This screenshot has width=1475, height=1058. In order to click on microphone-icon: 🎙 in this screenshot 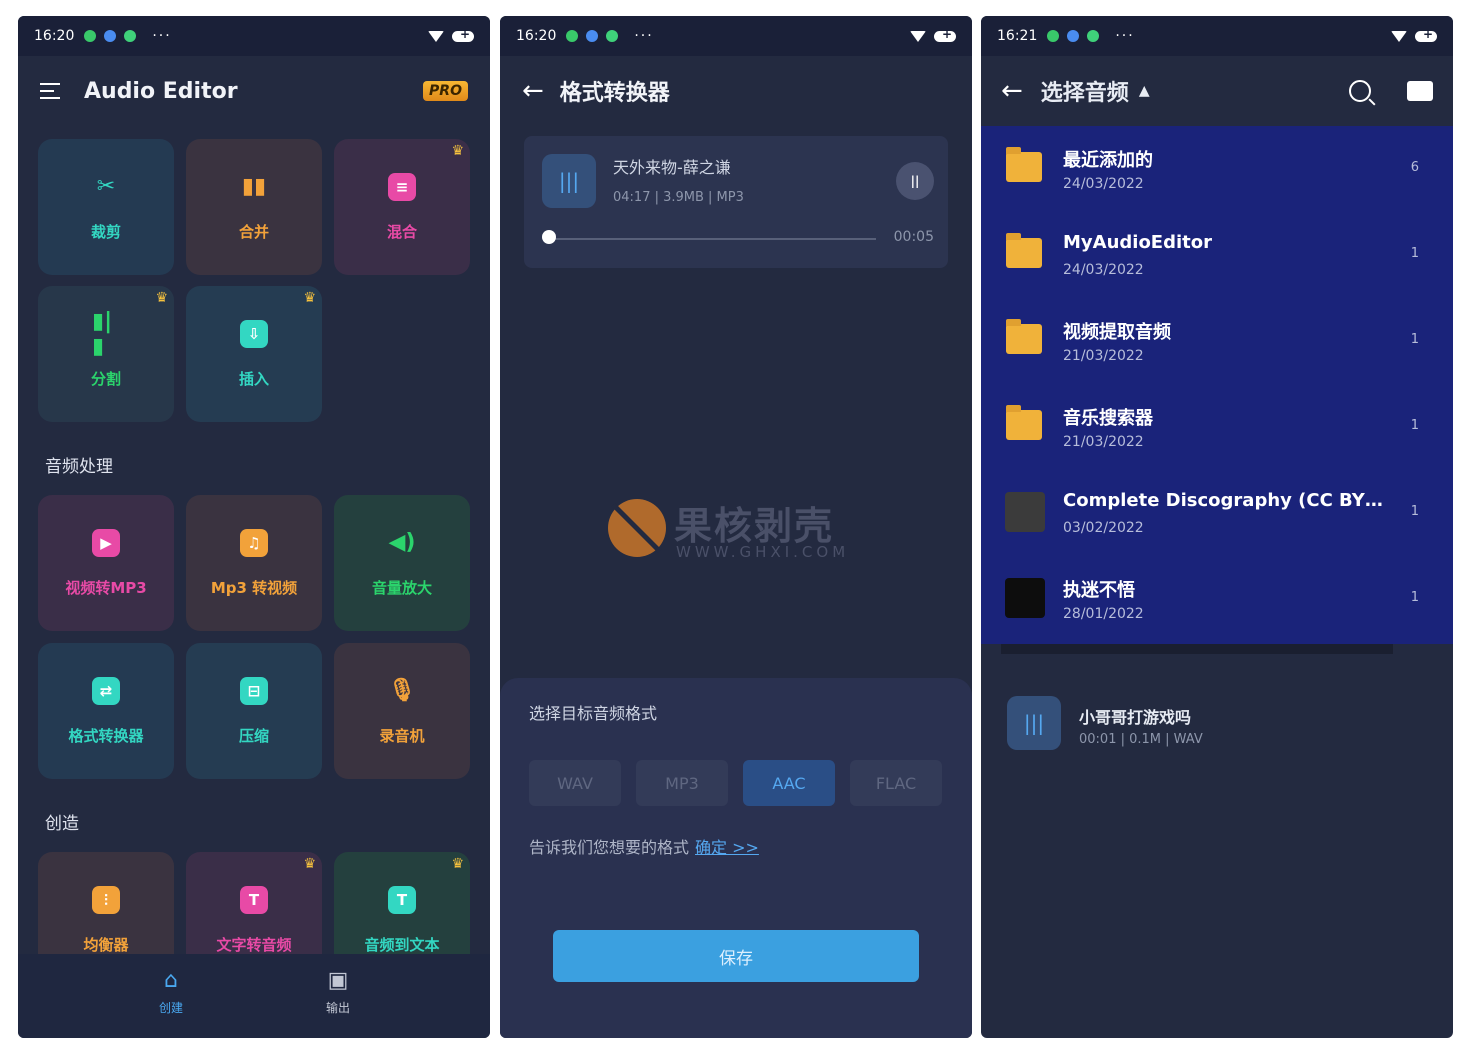, I will do `click(402, 690)`.